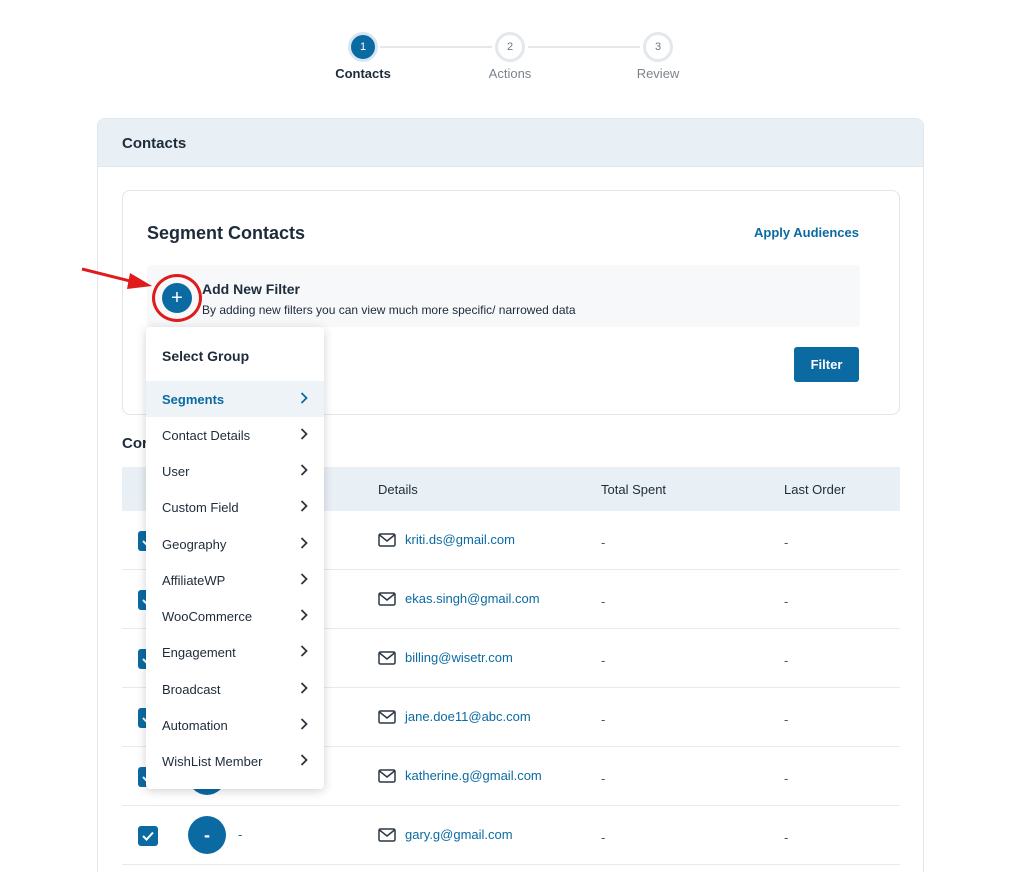  What do you see at coordinates (199, 652) in the screenshot?
I see `menu-item-label: Engagement` at bounding box center [199, 652].